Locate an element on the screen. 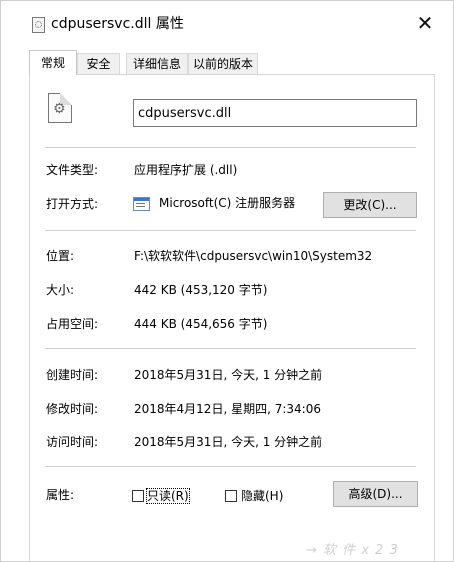  file-type-label: 文件类型: is located at coordinates (72, 170).